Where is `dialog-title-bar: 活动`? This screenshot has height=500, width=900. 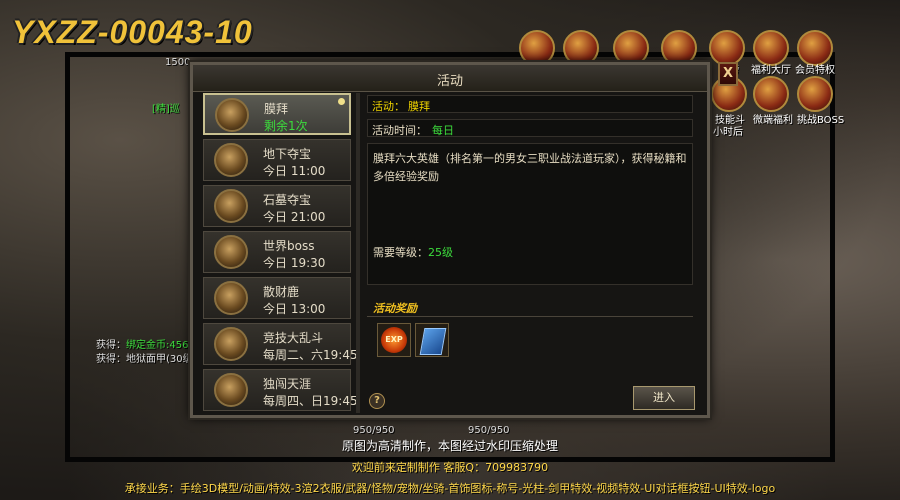
dialog-title-bar: 活动 is located at coordinates (450, 78).